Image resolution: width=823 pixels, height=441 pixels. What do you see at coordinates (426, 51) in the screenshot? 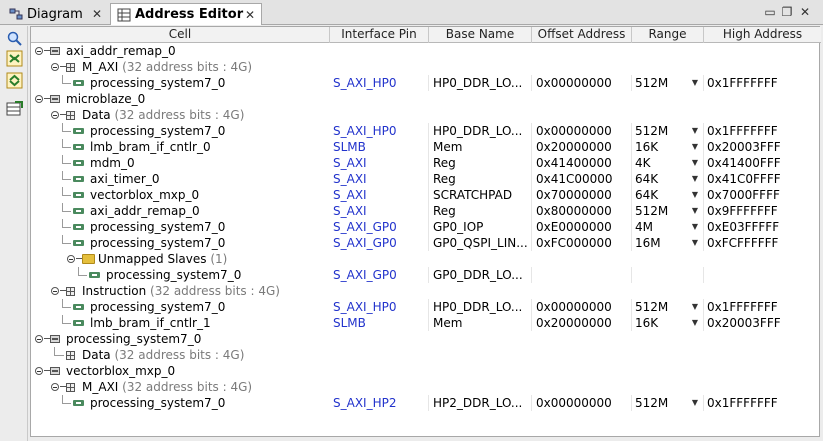
I see `table-row: axi_addr_remap_0` at bounding box center [426, 51].